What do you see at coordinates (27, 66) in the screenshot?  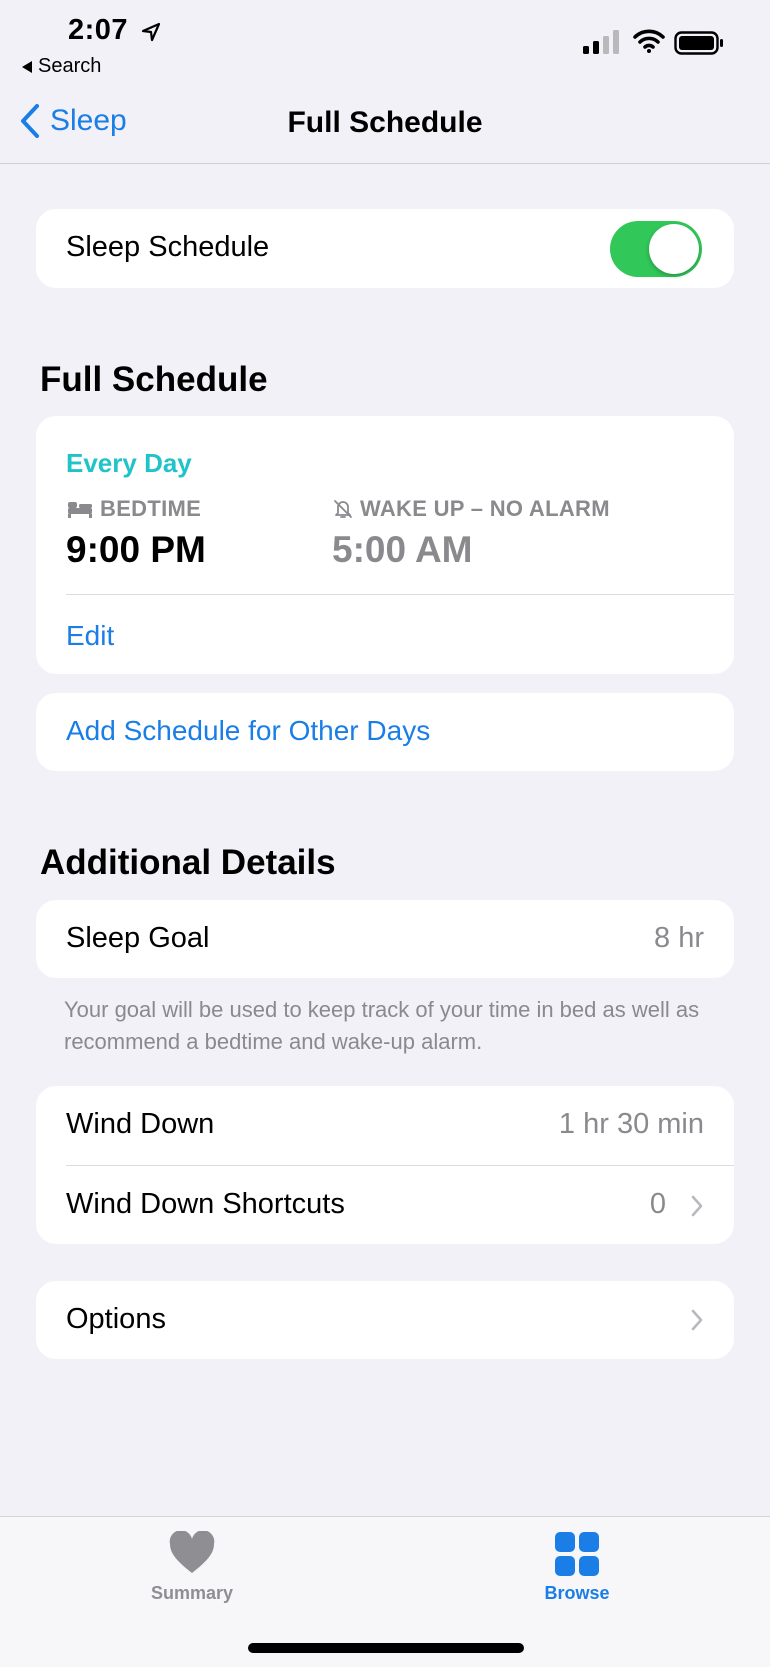 I see `back-triangle-icon` at bounding box center [27, 66].